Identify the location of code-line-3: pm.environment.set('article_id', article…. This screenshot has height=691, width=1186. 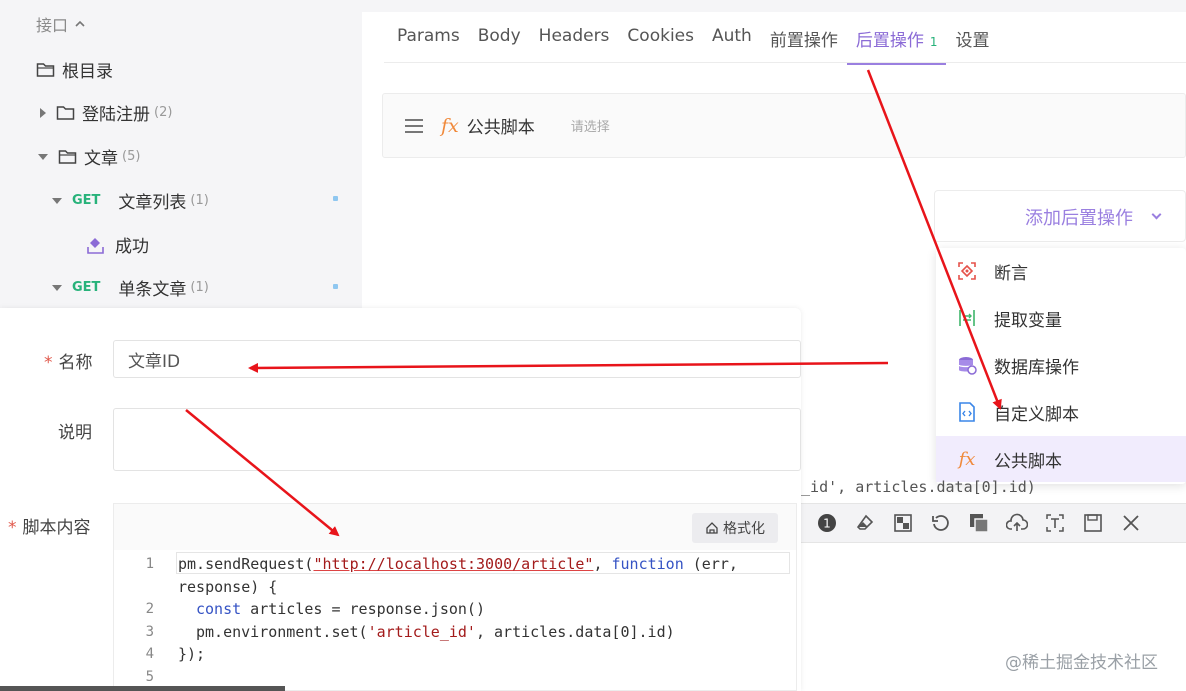
(435, 632).